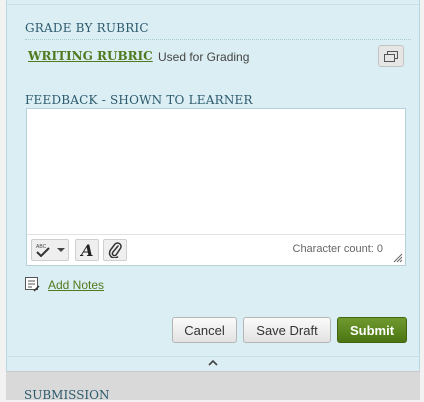 This screenshot has height=402, width=424. I want to click on expand-rubric-button, so click(391, 56).